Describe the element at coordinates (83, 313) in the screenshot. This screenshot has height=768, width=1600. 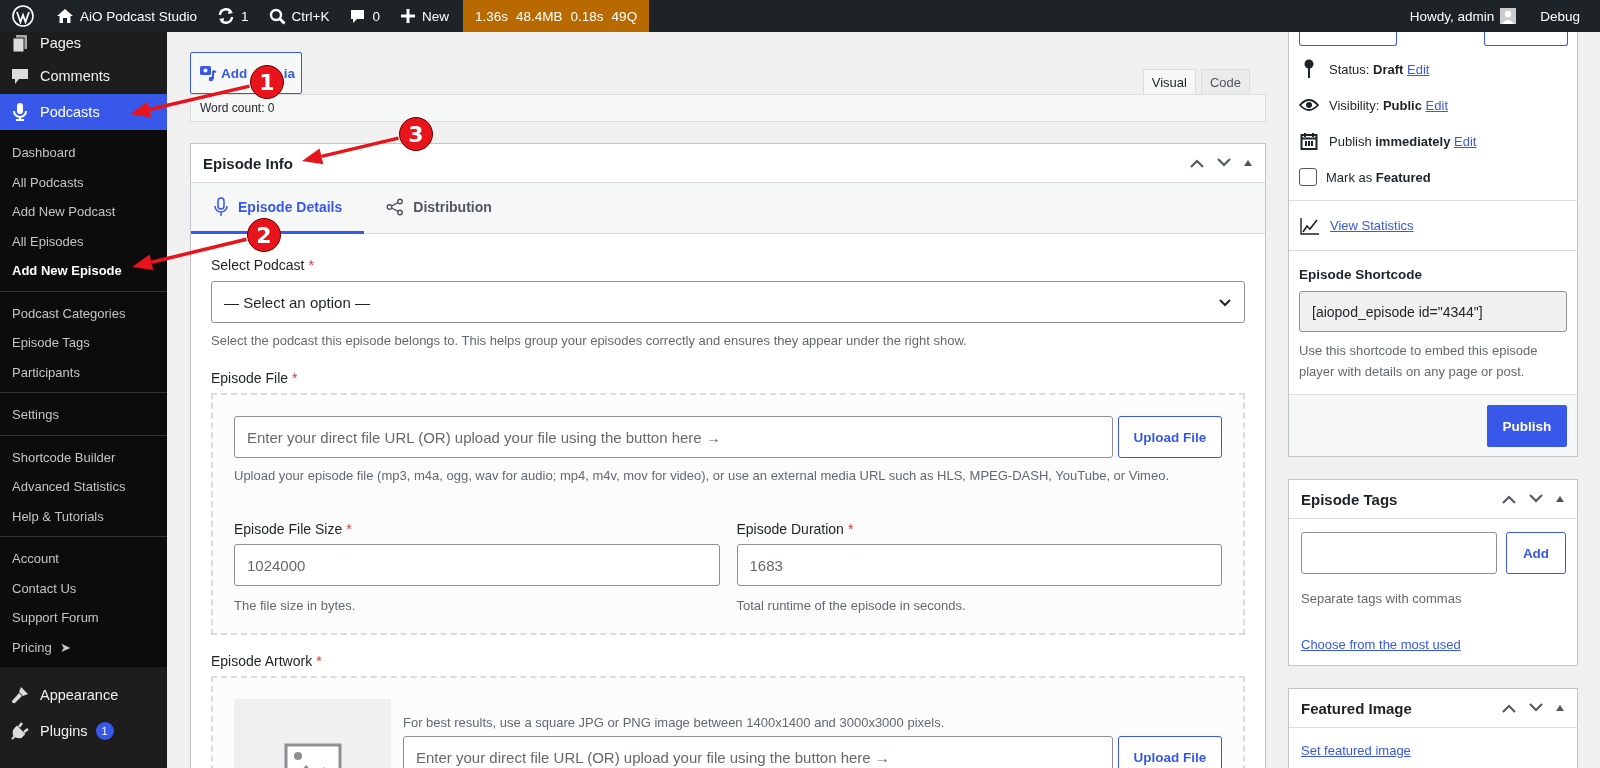
I see `submenu-item: Podcast Categories` at that location.